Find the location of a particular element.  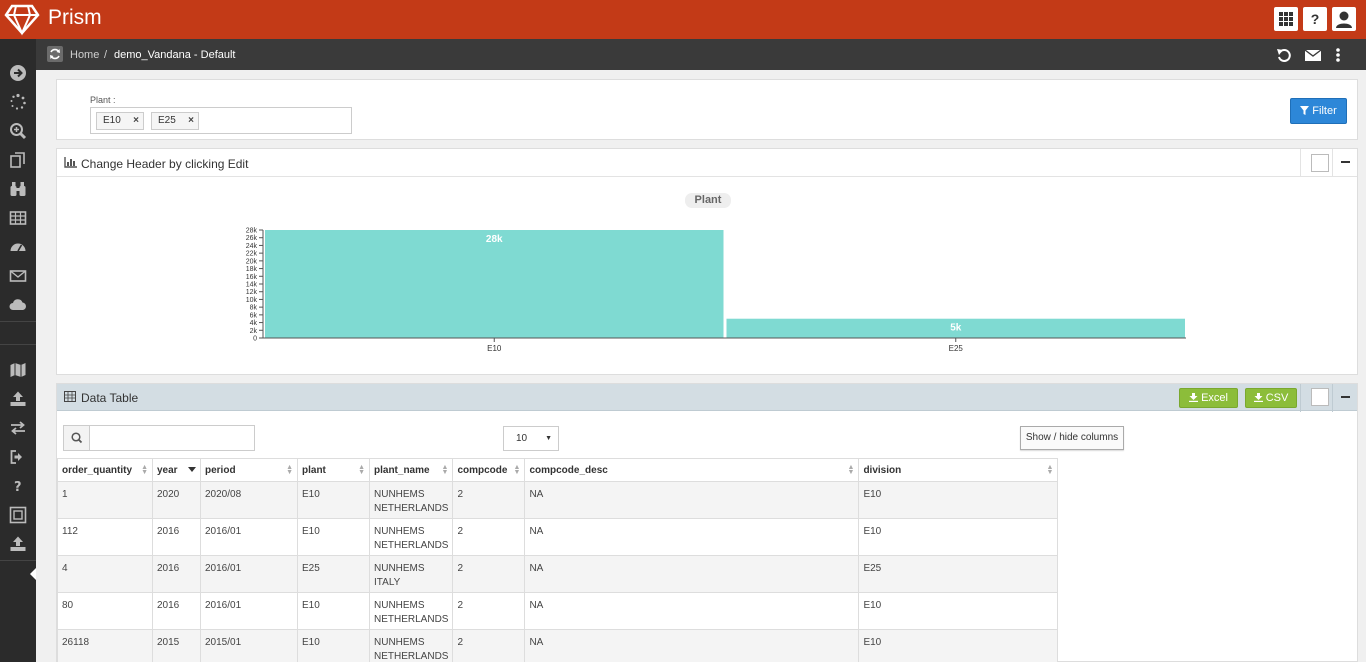

sidebar-item-loading is located at coordinates (18, 101).